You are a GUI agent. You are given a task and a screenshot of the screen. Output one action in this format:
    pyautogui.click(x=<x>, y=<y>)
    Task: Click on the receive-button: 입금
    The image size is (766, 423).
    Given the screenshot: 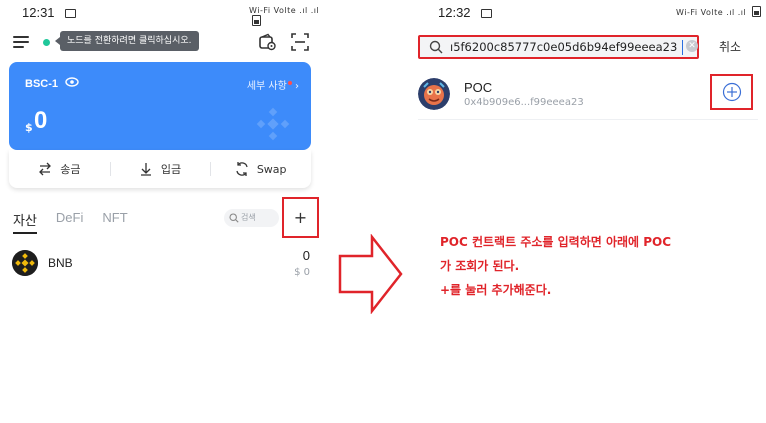 What is the action you would take?
    pyautogui.click(x=160, y=169)
    